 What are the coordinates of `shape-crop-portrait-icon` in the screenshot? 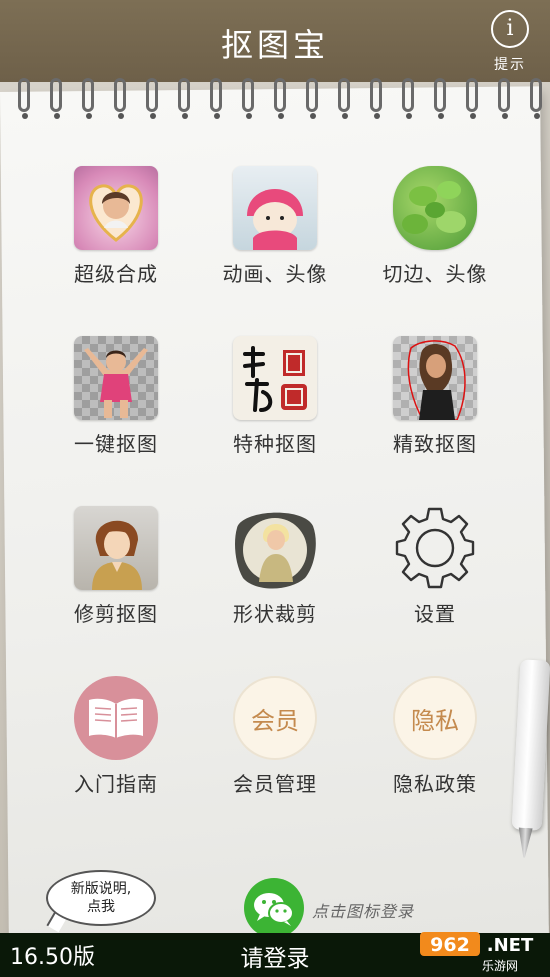 It's located at (275, 548).